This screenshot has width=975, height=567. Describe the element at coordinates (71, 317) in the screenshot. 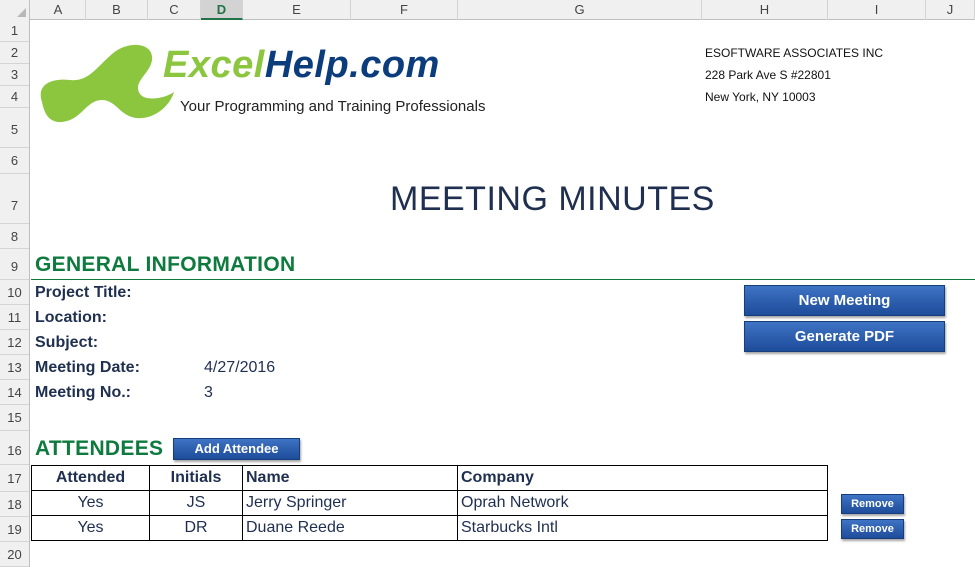

I see `location-label: Location:` at that location.